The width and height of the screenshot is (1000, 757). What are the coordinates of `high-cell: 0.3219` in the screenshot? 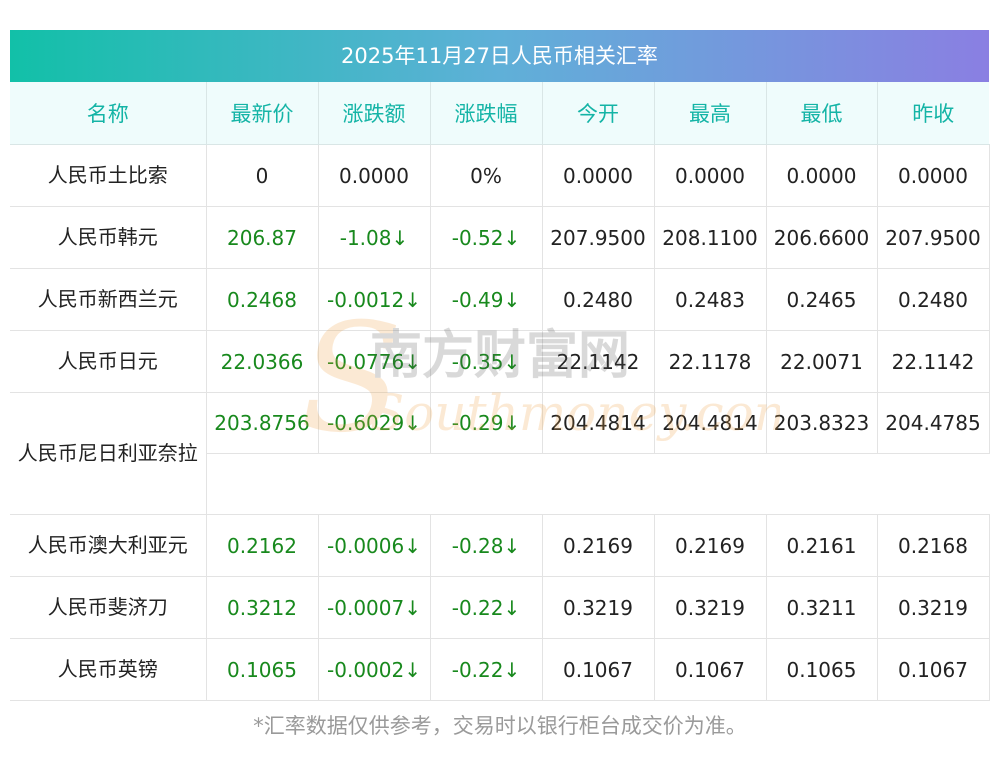 It's located at (710, 607).